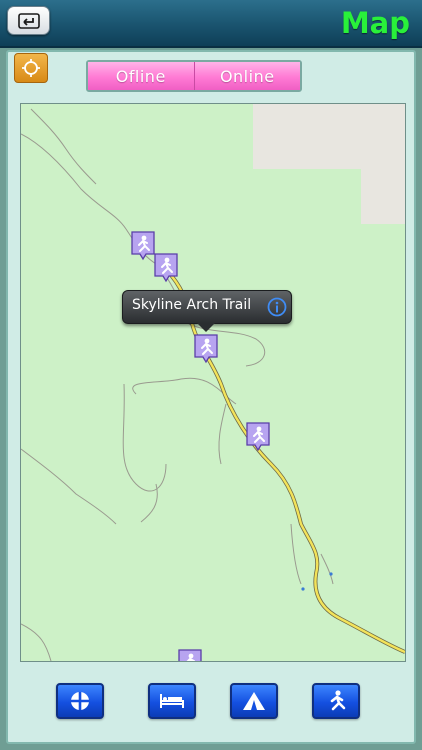 This screenshot has height=750, width=422. I want to click on hiking-button, so click(336, 701).